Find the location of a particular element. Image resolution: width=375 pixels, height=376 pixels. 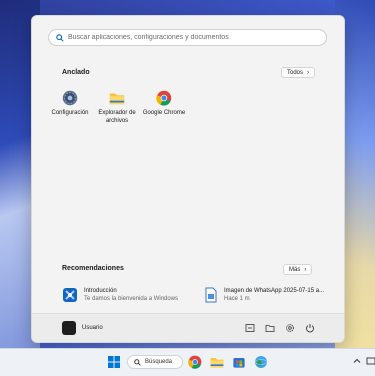

recommendations-title: Recomendaciones is located at coordinates (93, 268).